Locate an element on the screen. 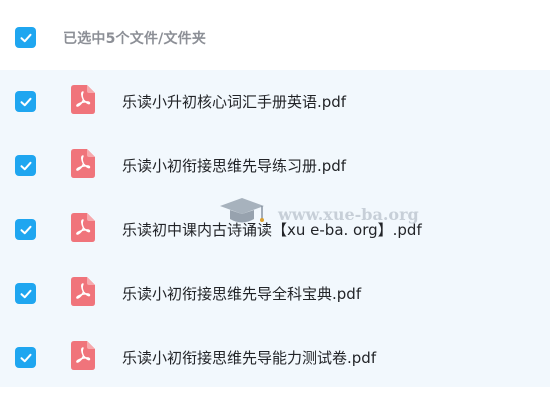 The image size is (556, 413). file-name: 乐读小初衔接思维先导全科宝典.pdf is located at coordinates (242, 294).